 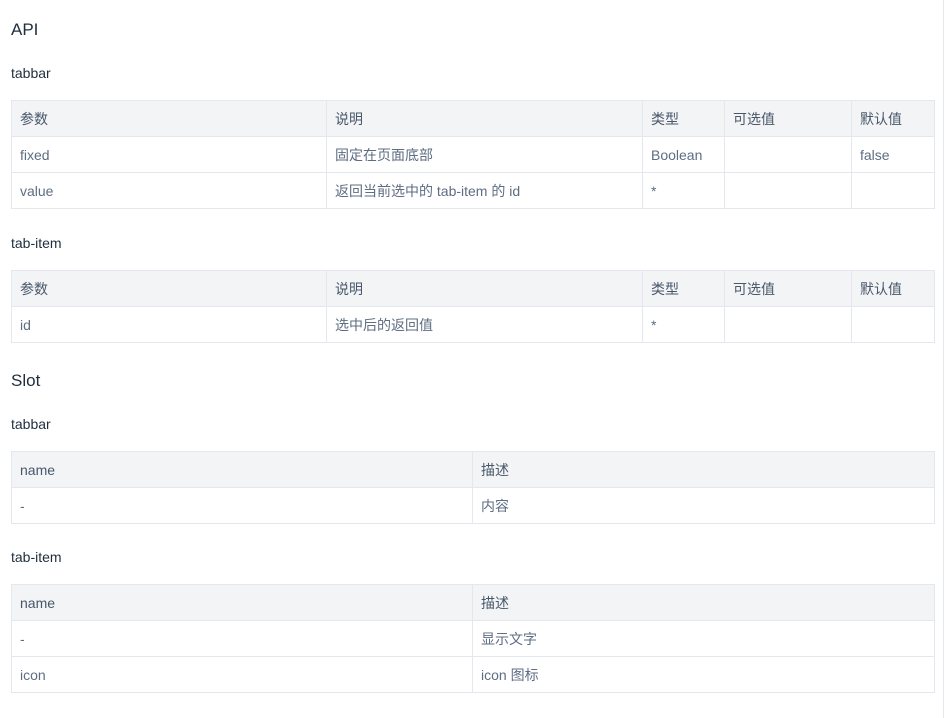 I want to click on table-row: - 显示文字, so click(x=473, y=638).